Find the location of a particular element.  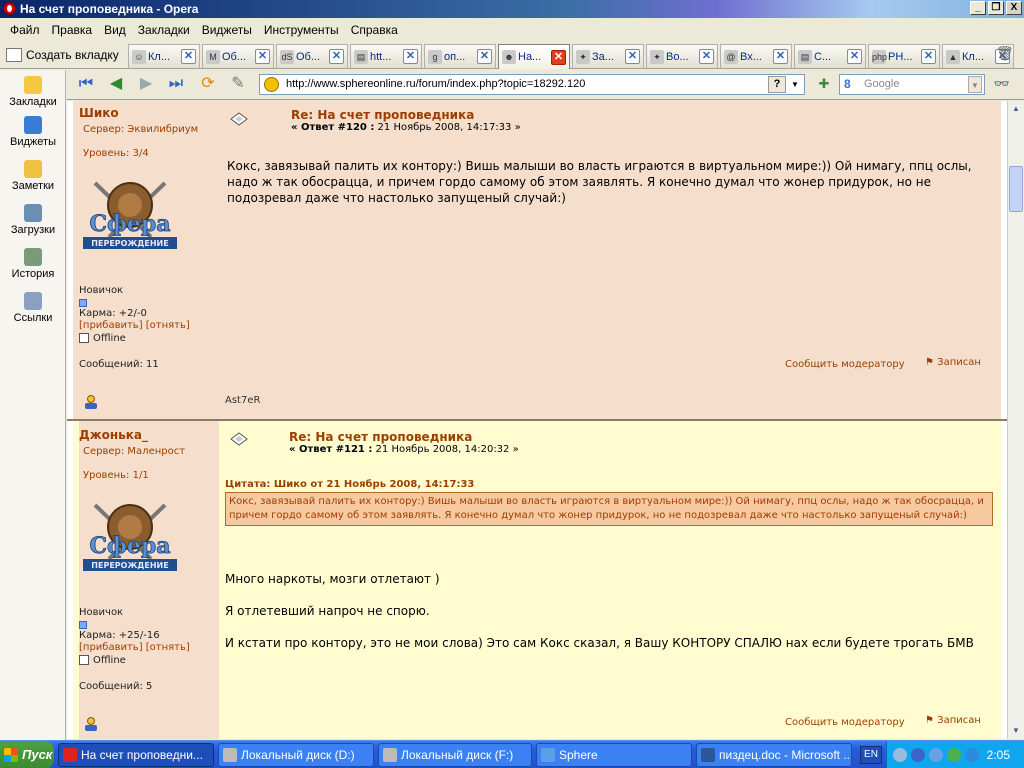

menu-edit: Правка is located at coordinates (72, 30).